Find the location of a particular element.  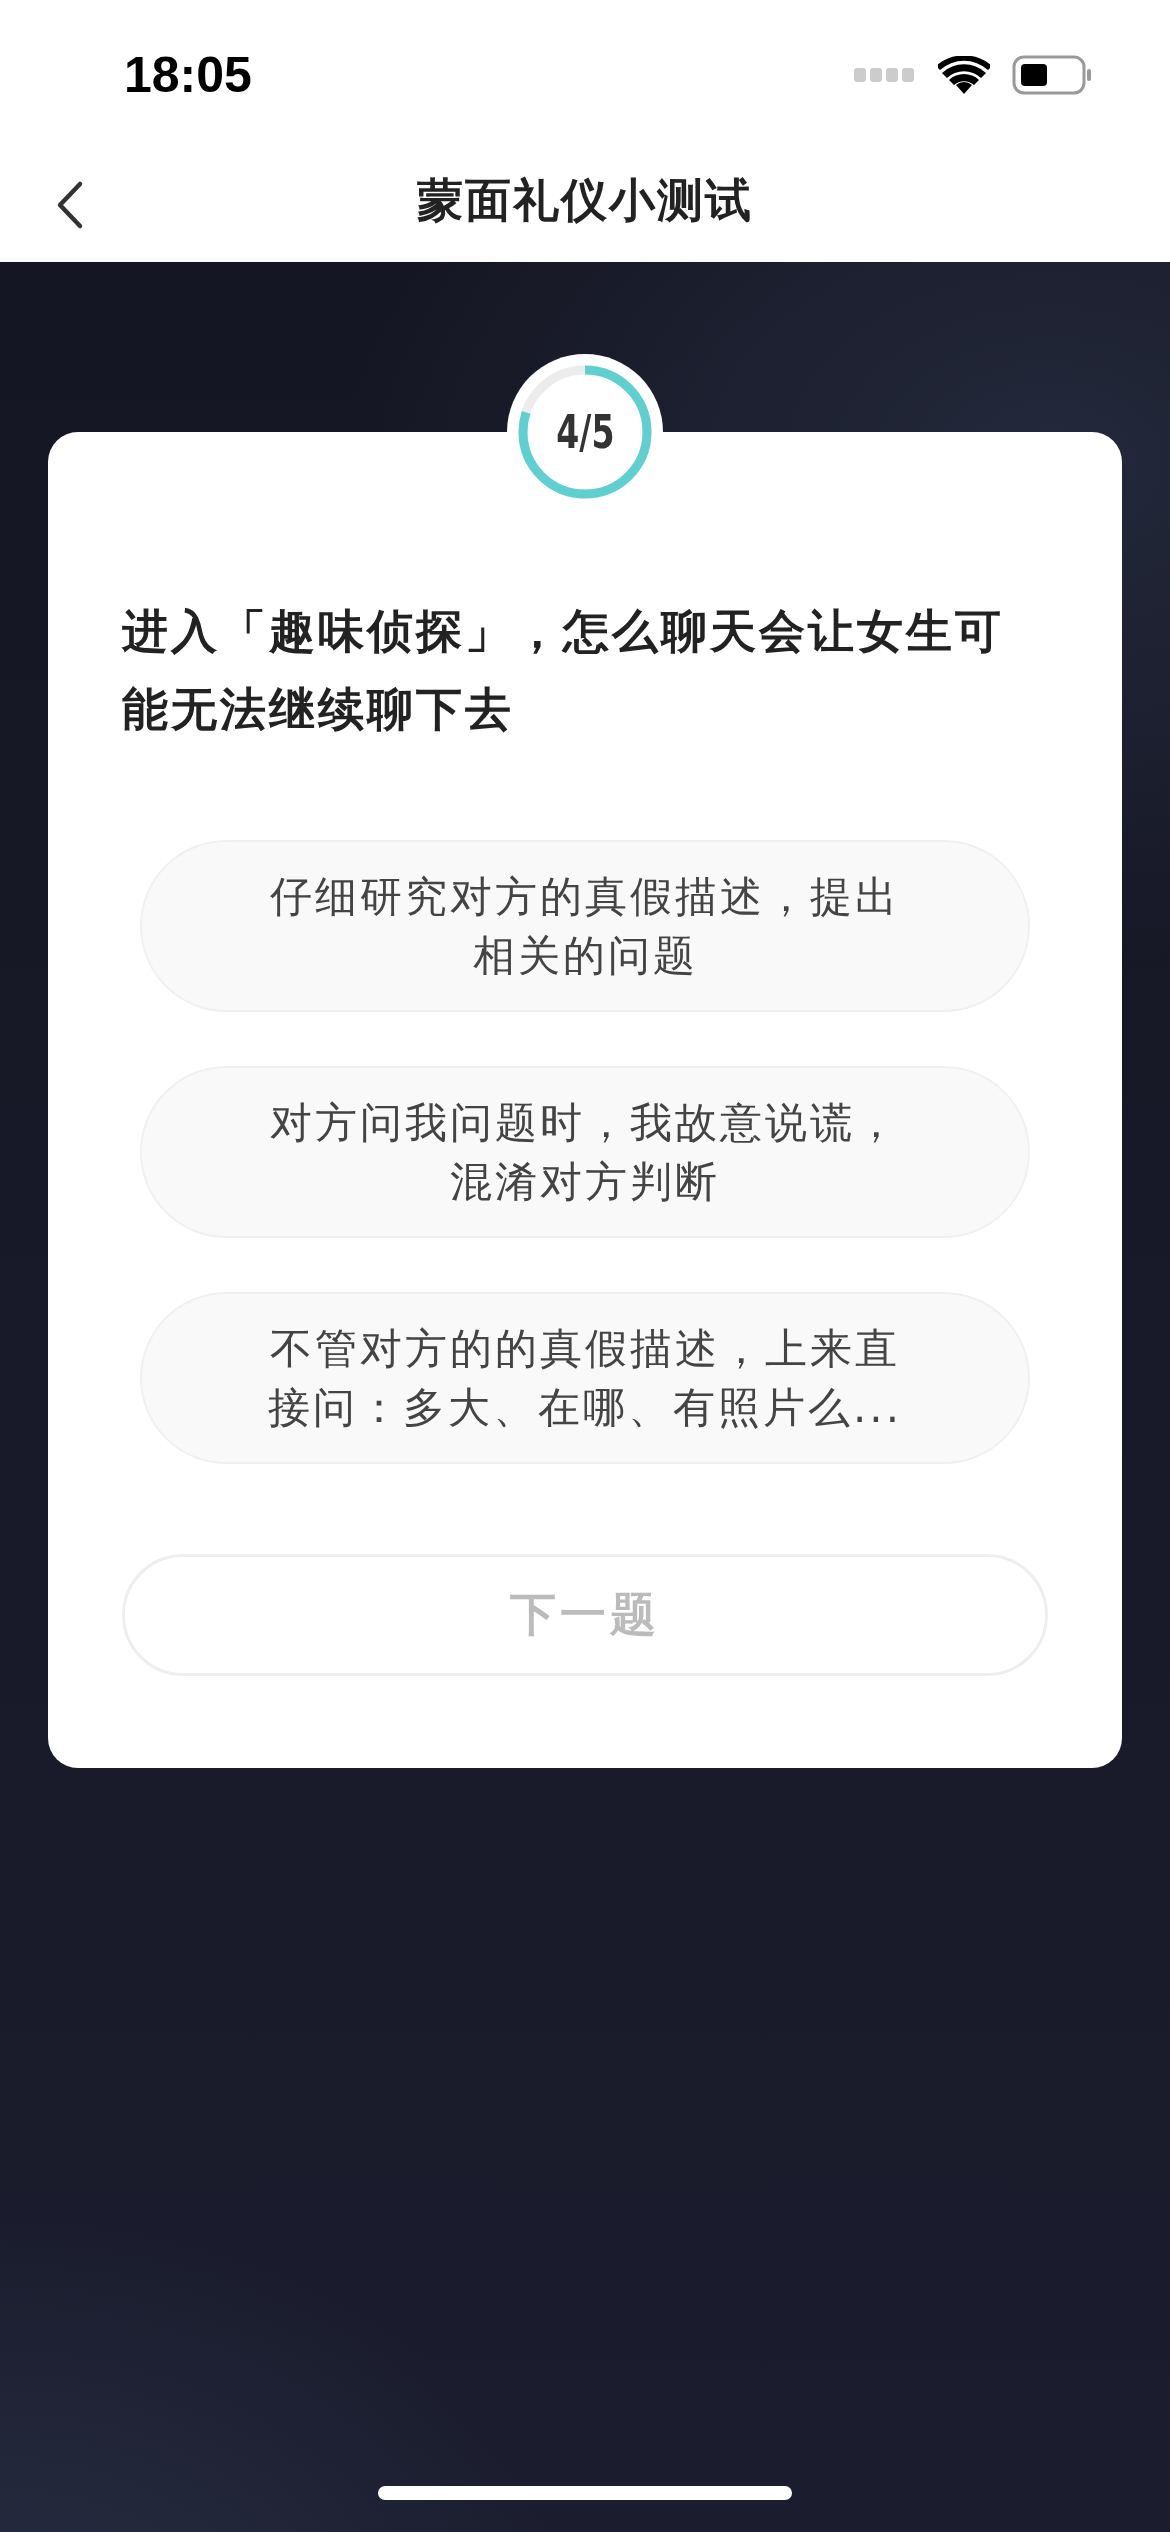

wifi-icon is located at coordinates (964, 75).